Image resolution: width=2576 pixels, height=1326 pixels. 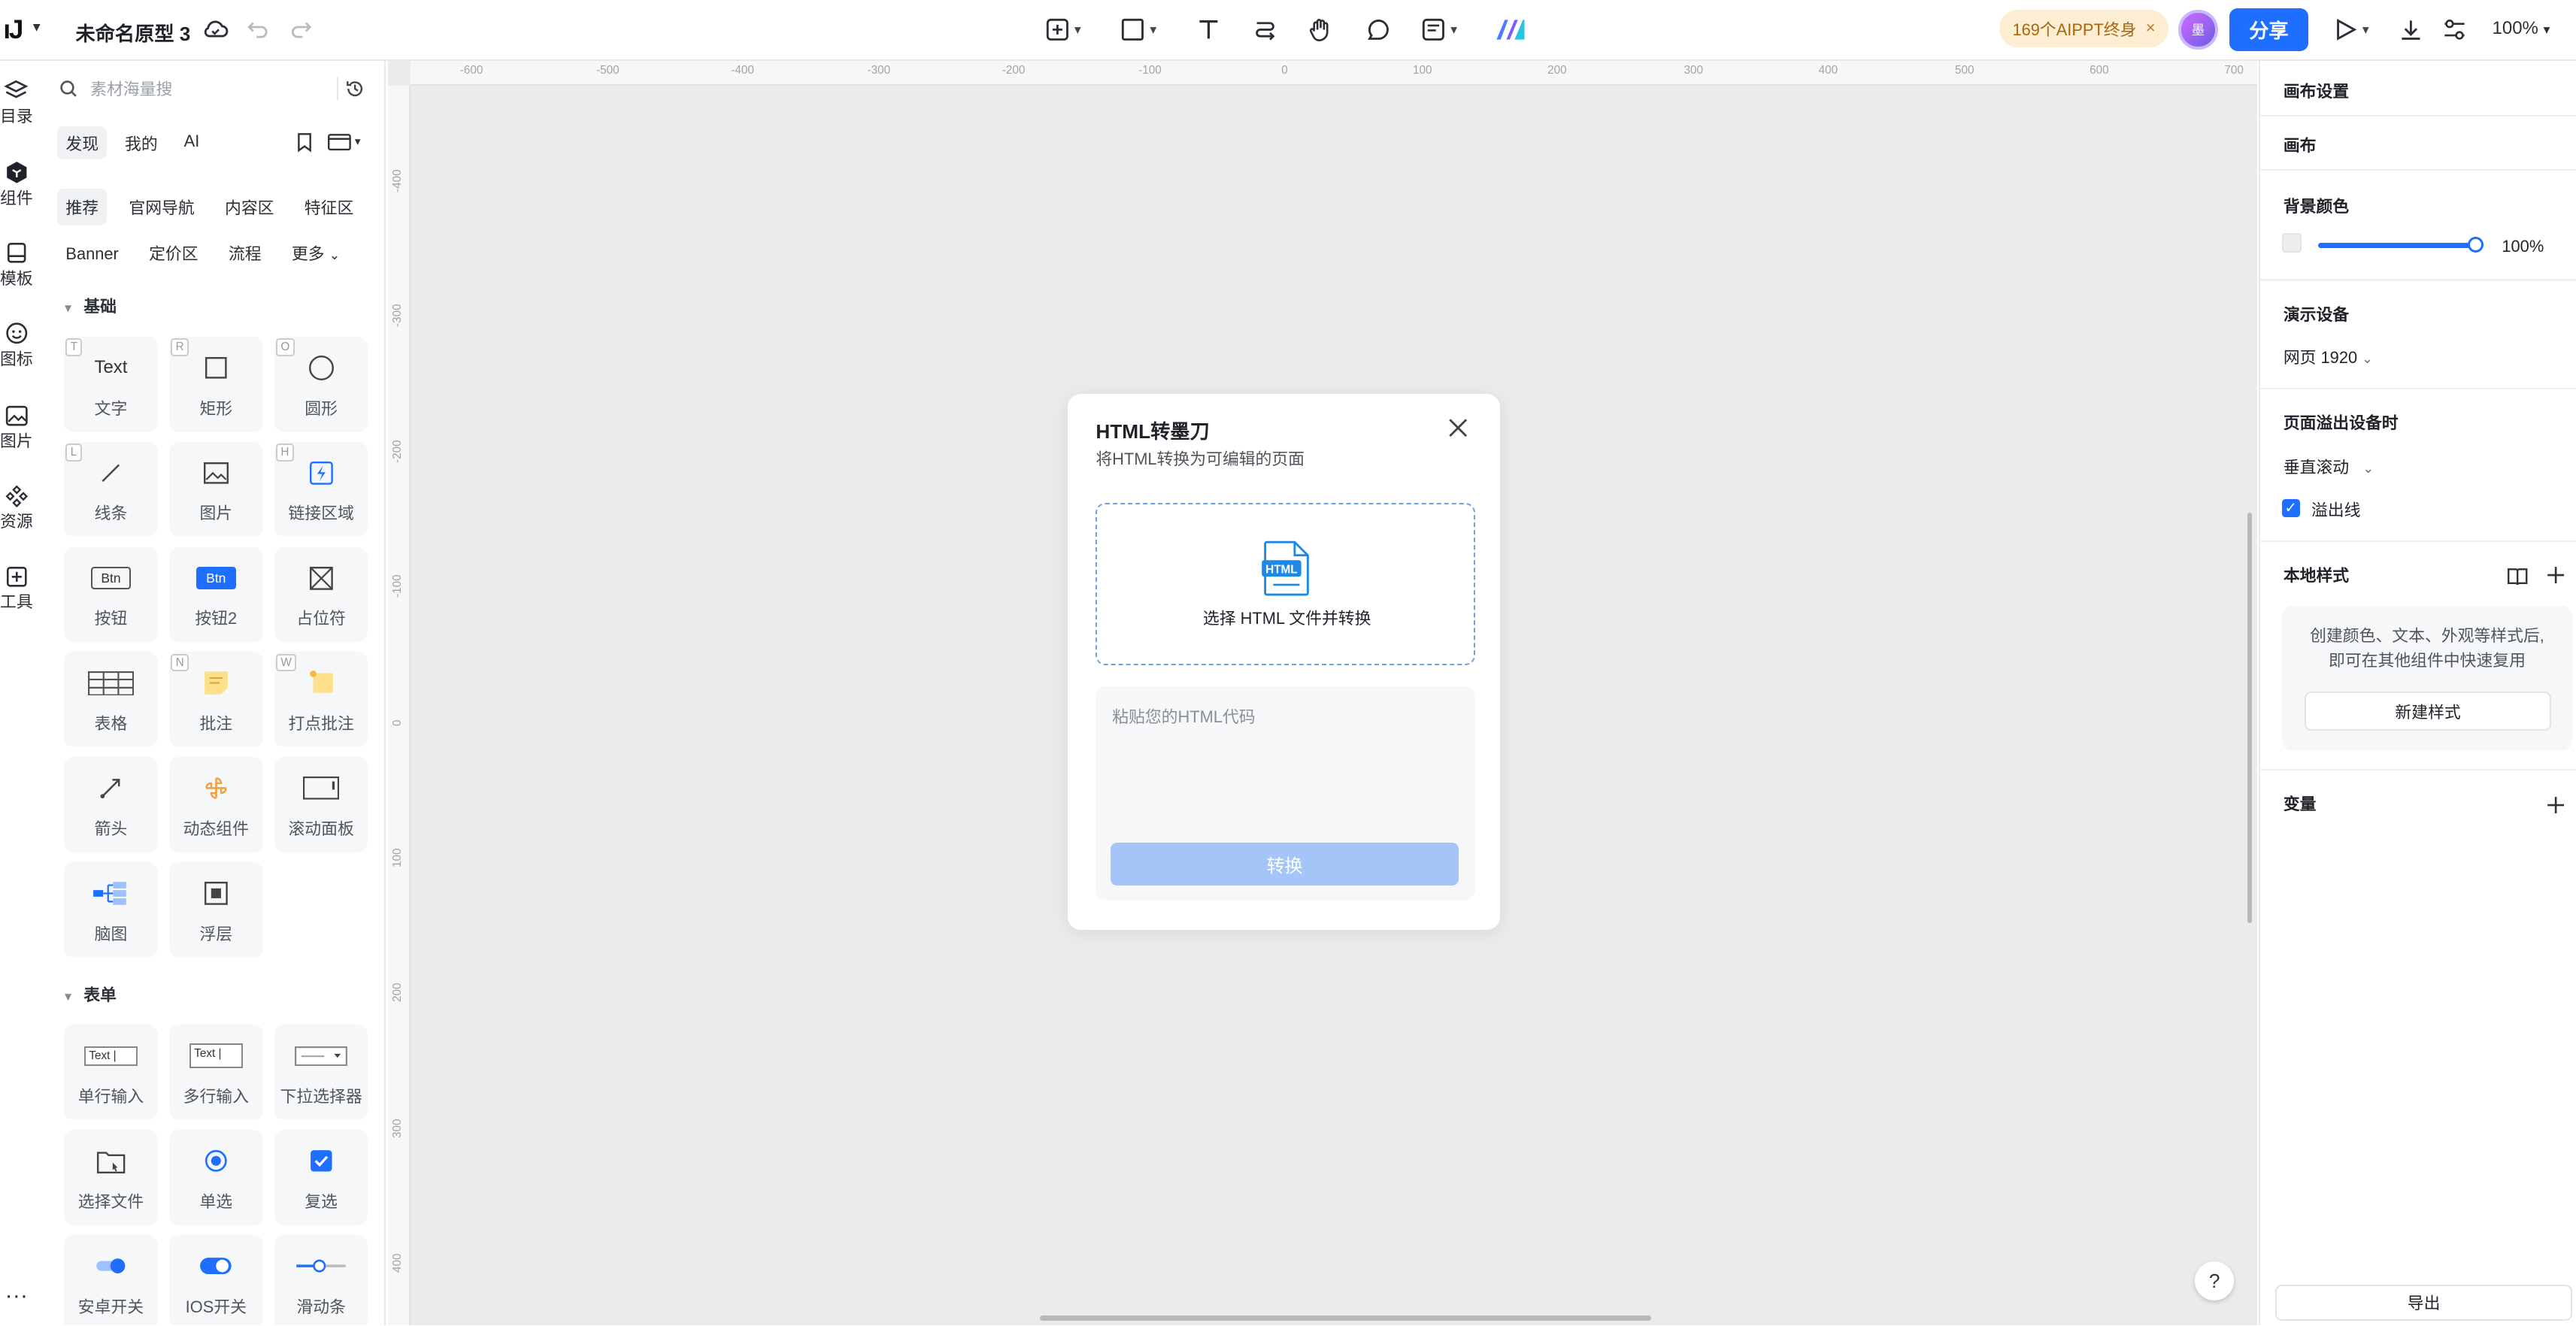 I want to click on add-variable-icon, so click(x=2555, y=807).